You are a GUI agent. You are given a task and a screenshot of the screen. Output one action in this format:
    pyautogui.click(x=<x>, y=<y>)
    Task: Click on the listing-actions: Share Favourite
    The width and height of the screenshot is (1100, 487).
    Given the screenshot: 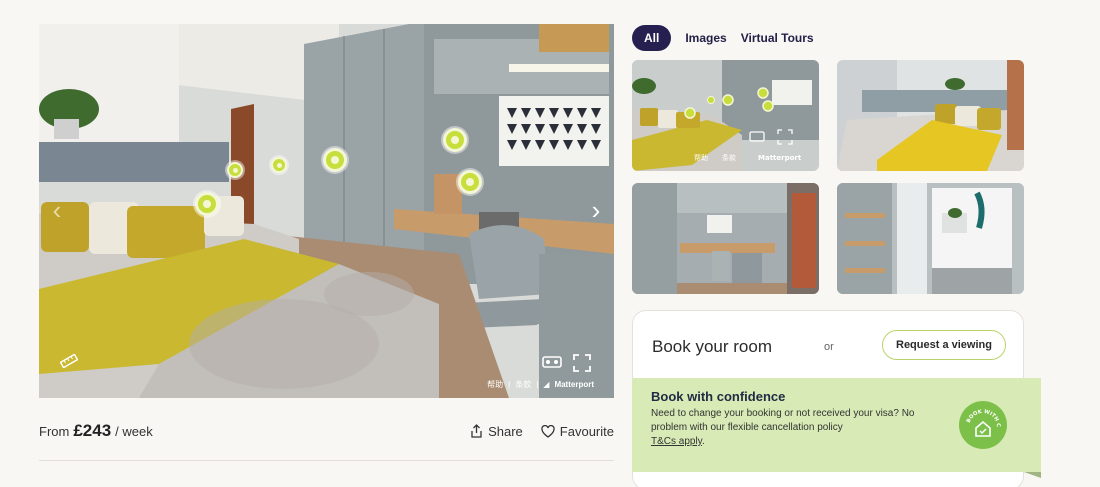 What is the action you would take?
    pyautogui.click(x=542, y=431)
    